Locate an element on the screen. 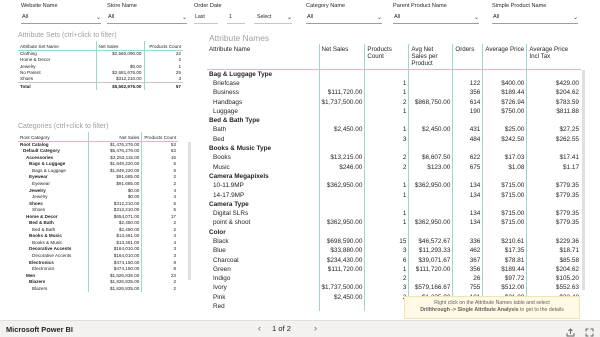 This screenshot has height=337, width=600. column-header: Orders is located at coordinates (467, 57).